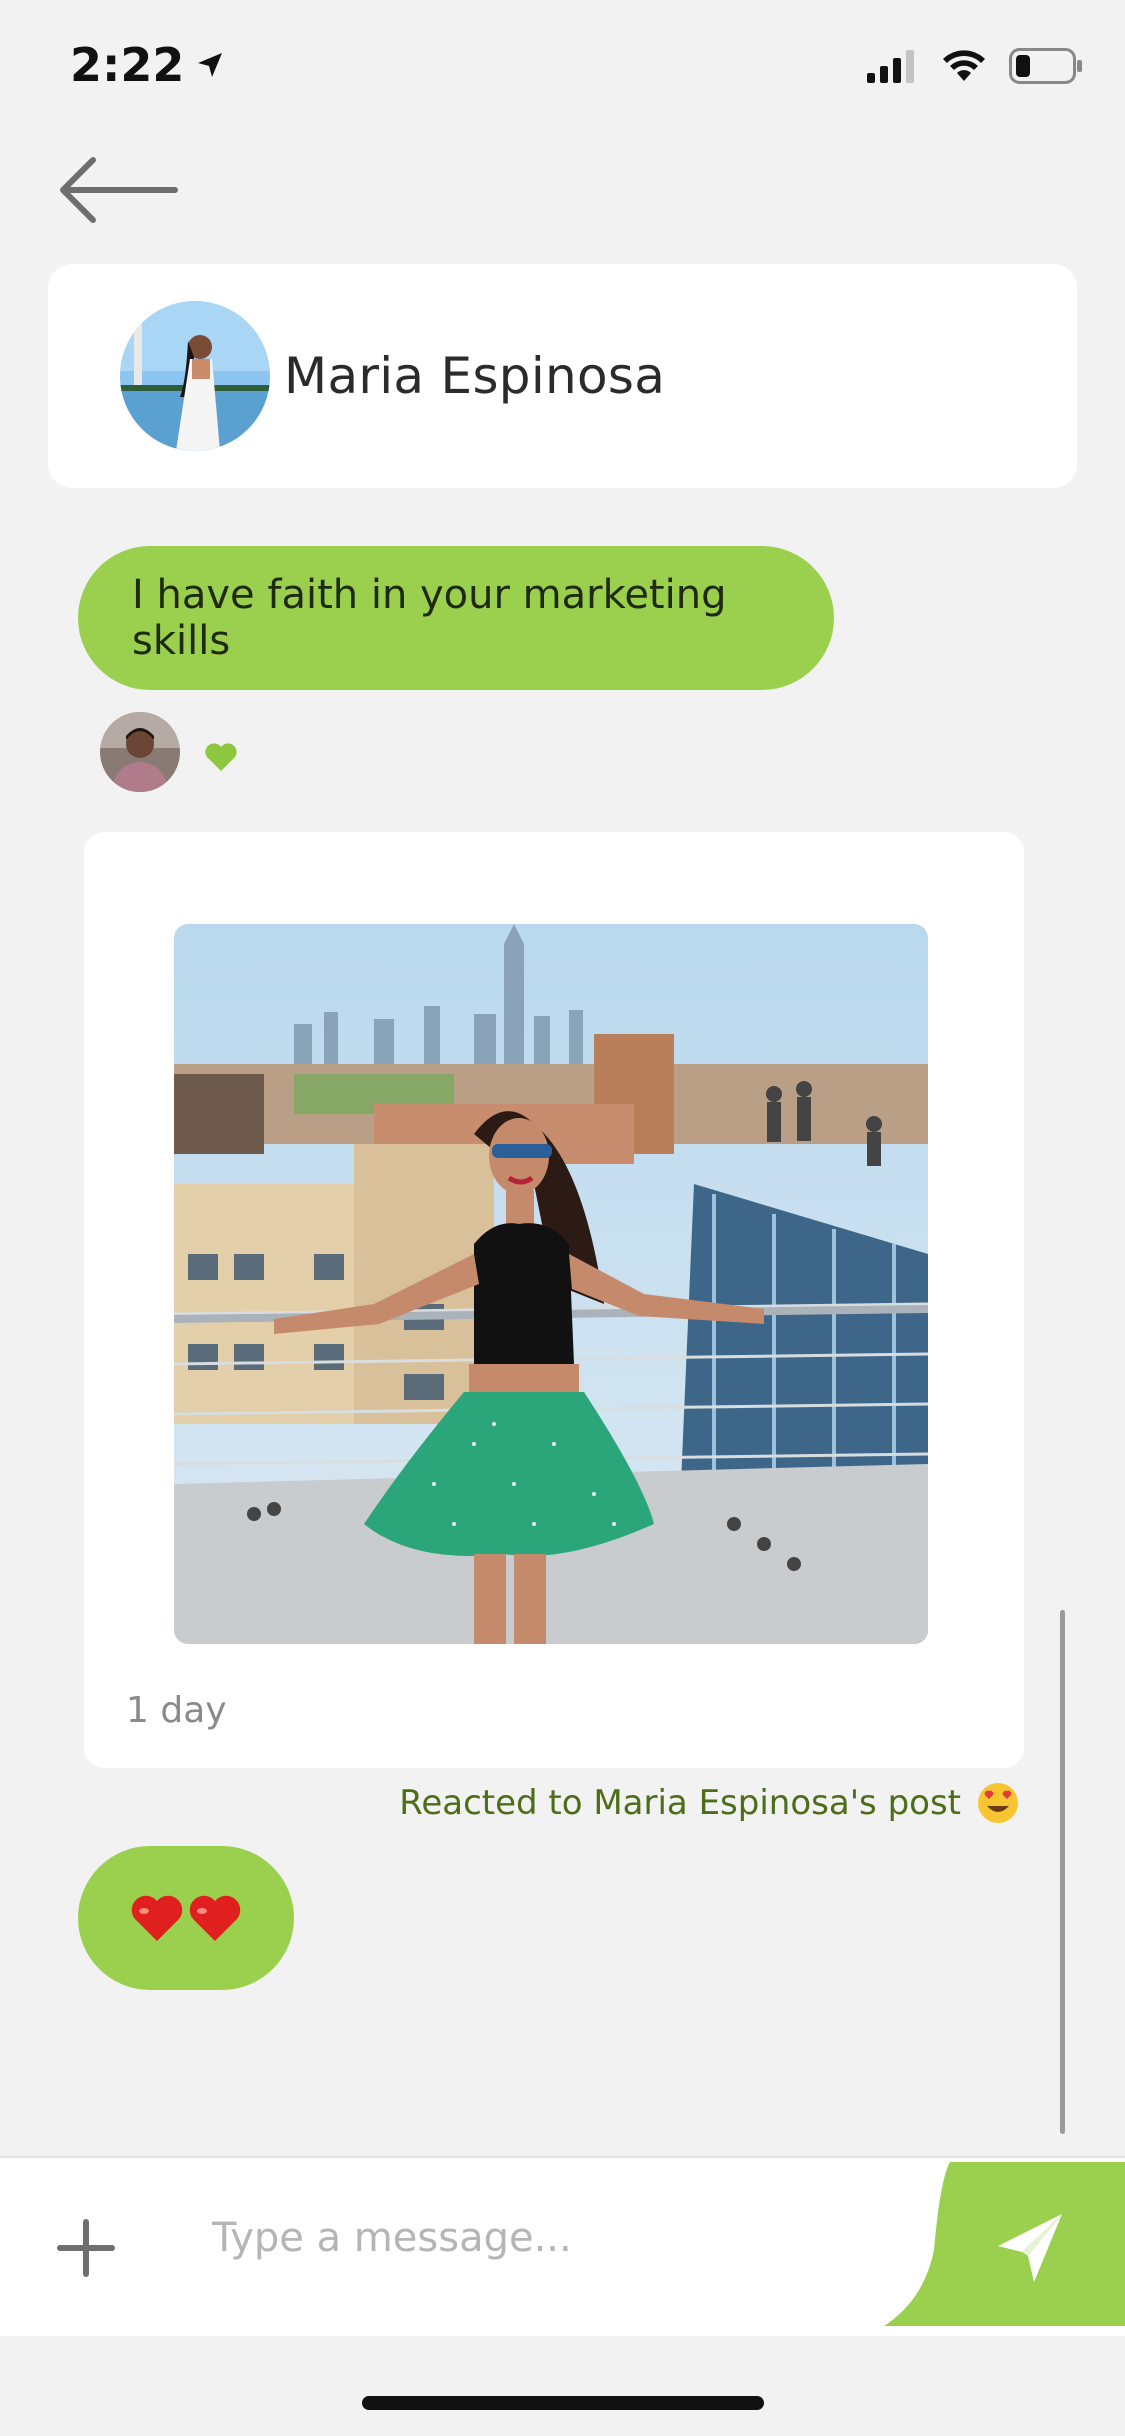 This screenshot has width=1125, height=2436. I want to click on hearts-message-bubble, so click(186, 1918).